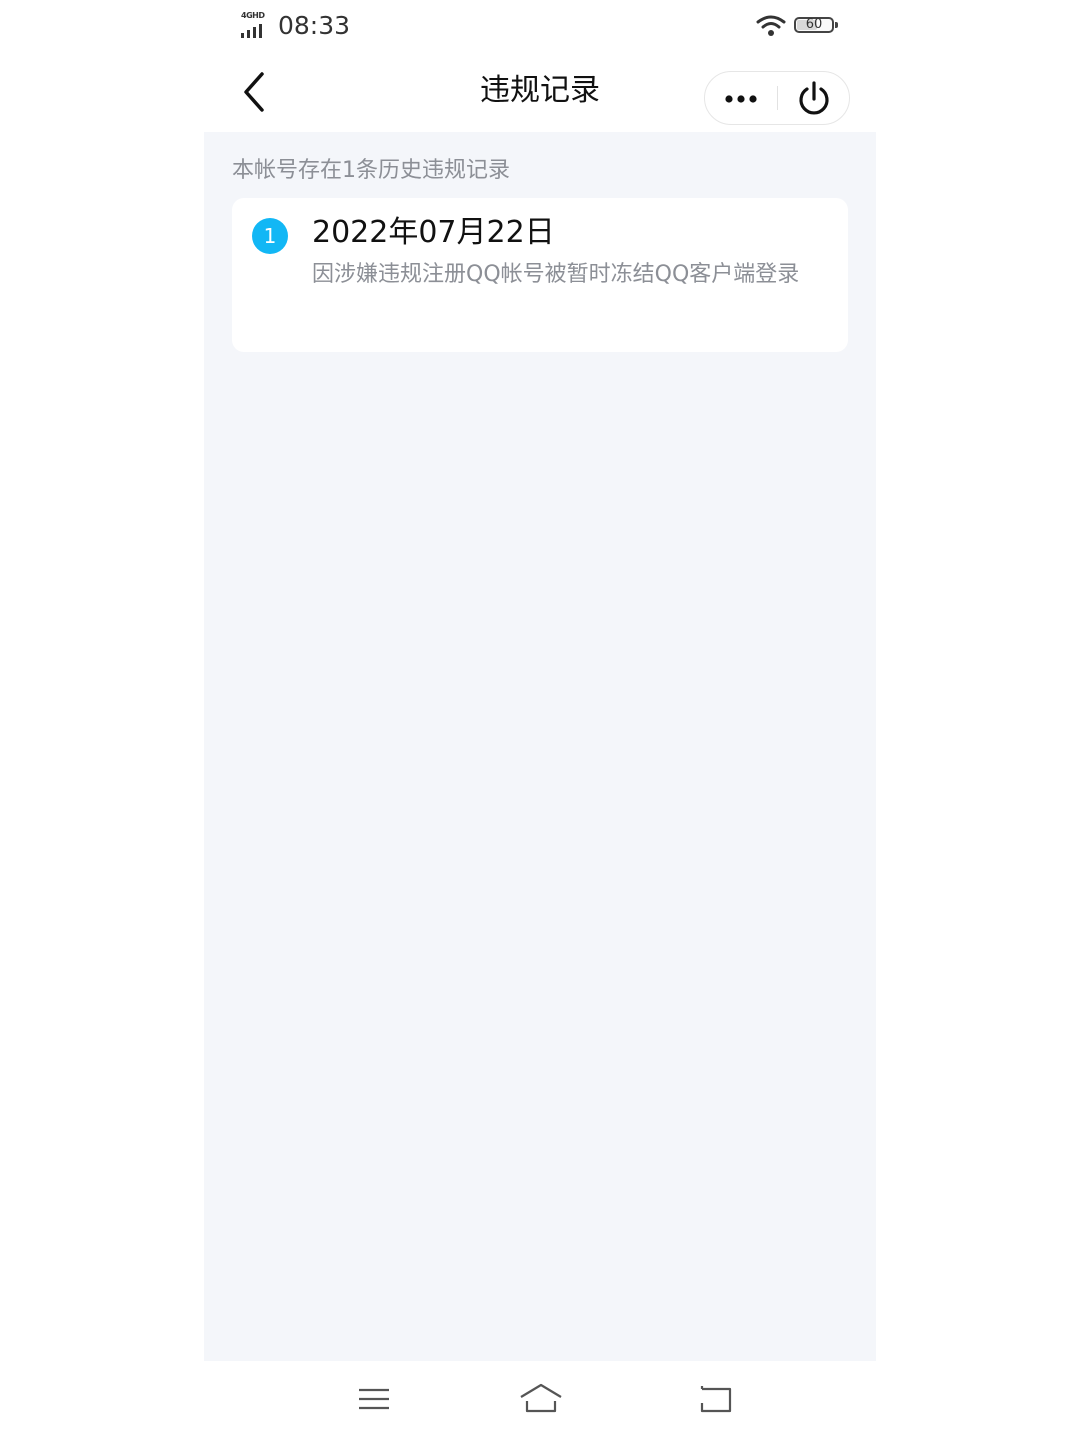  What do you see at coordinates (433, 232) in the screenshot?
I see `record-date: 2022年07月22日` at bounding box center [433, 232].